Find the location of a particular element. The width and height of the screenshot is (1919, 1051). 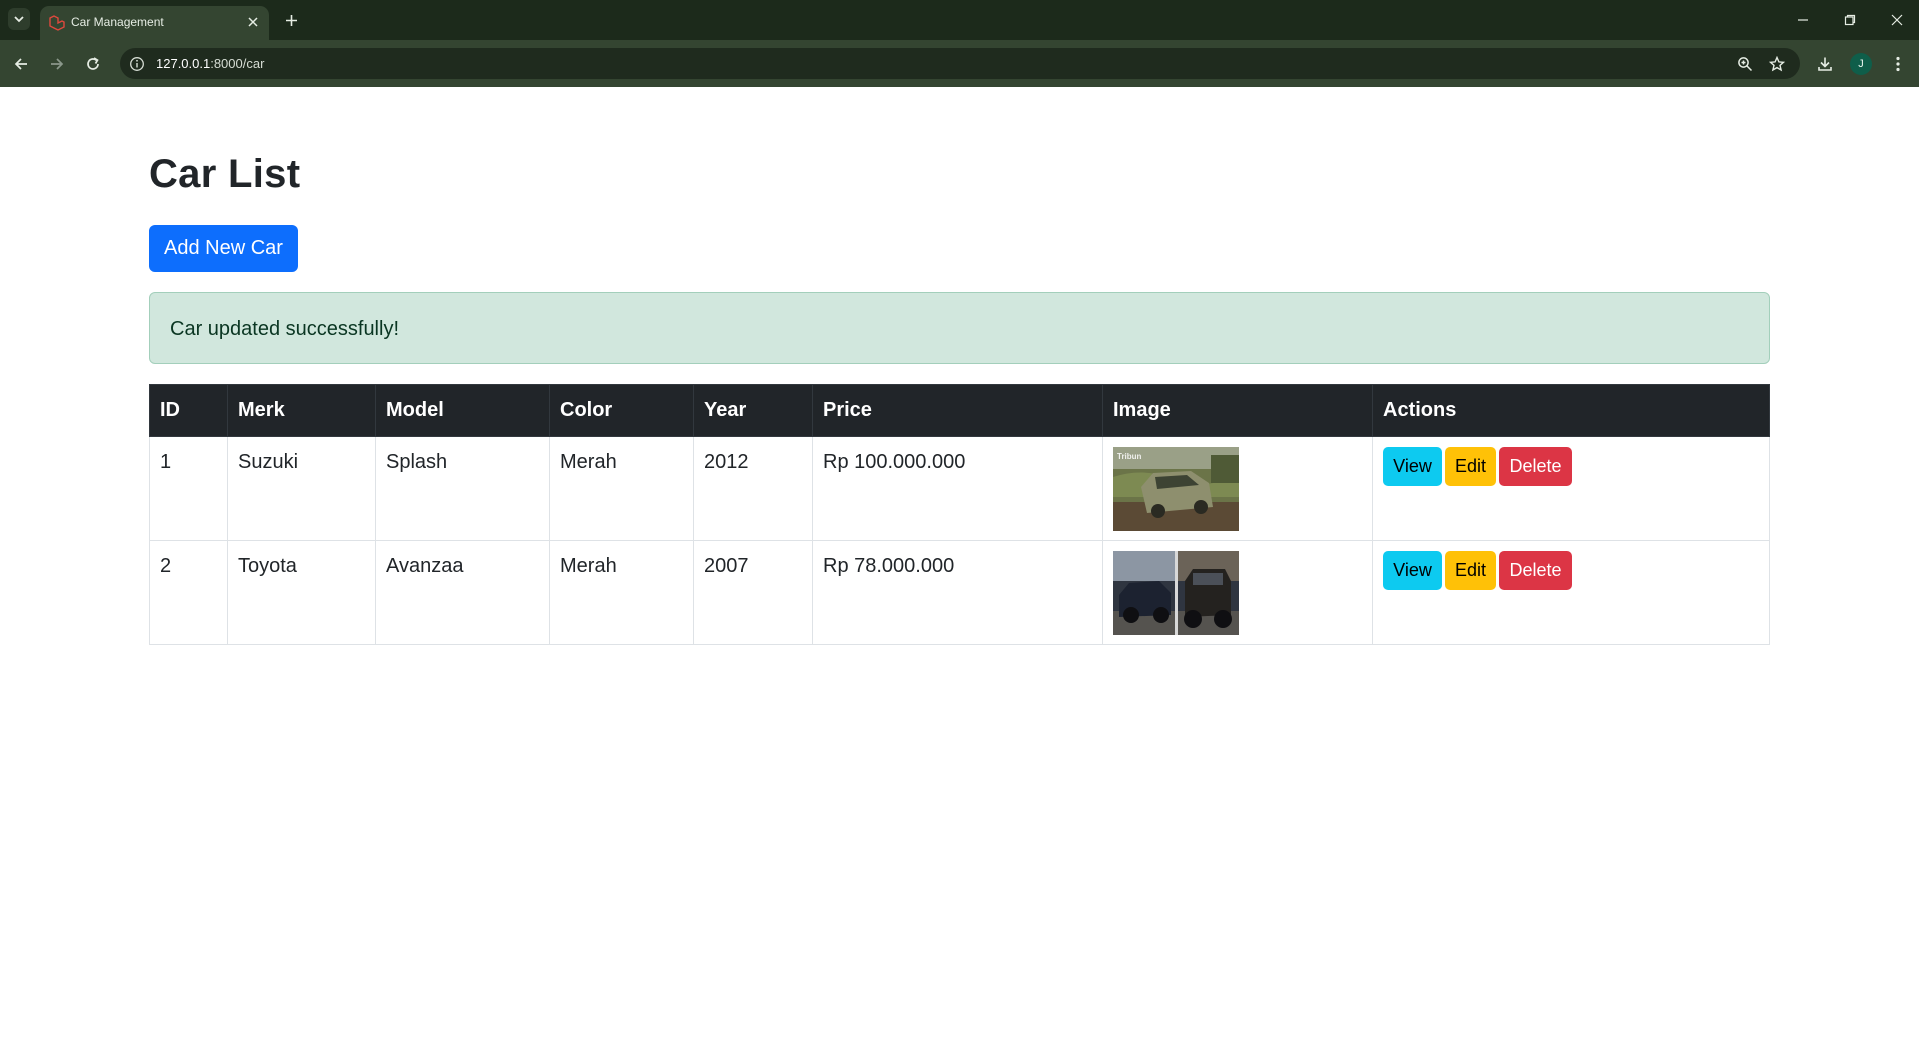

tab-strip: Car Management is located at coordinates (959, 20).